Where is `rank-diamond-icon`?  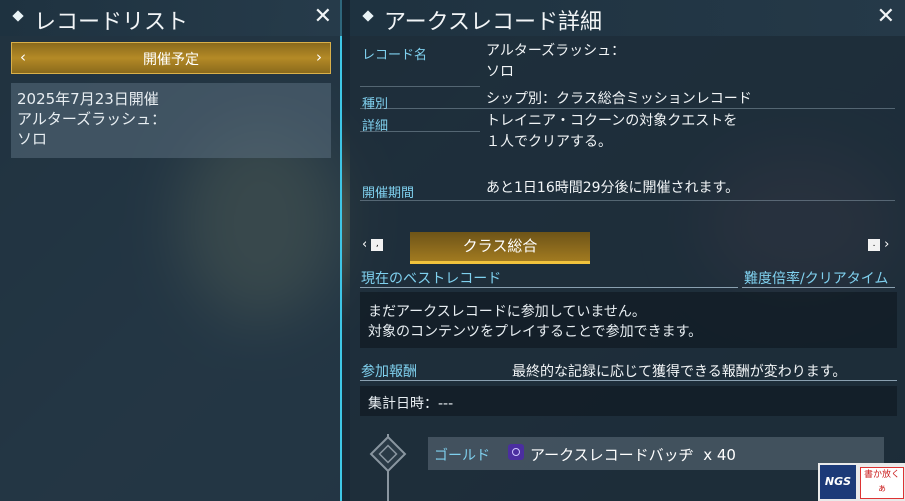
rank-diamond-icon is located at coordinates (388, 467).